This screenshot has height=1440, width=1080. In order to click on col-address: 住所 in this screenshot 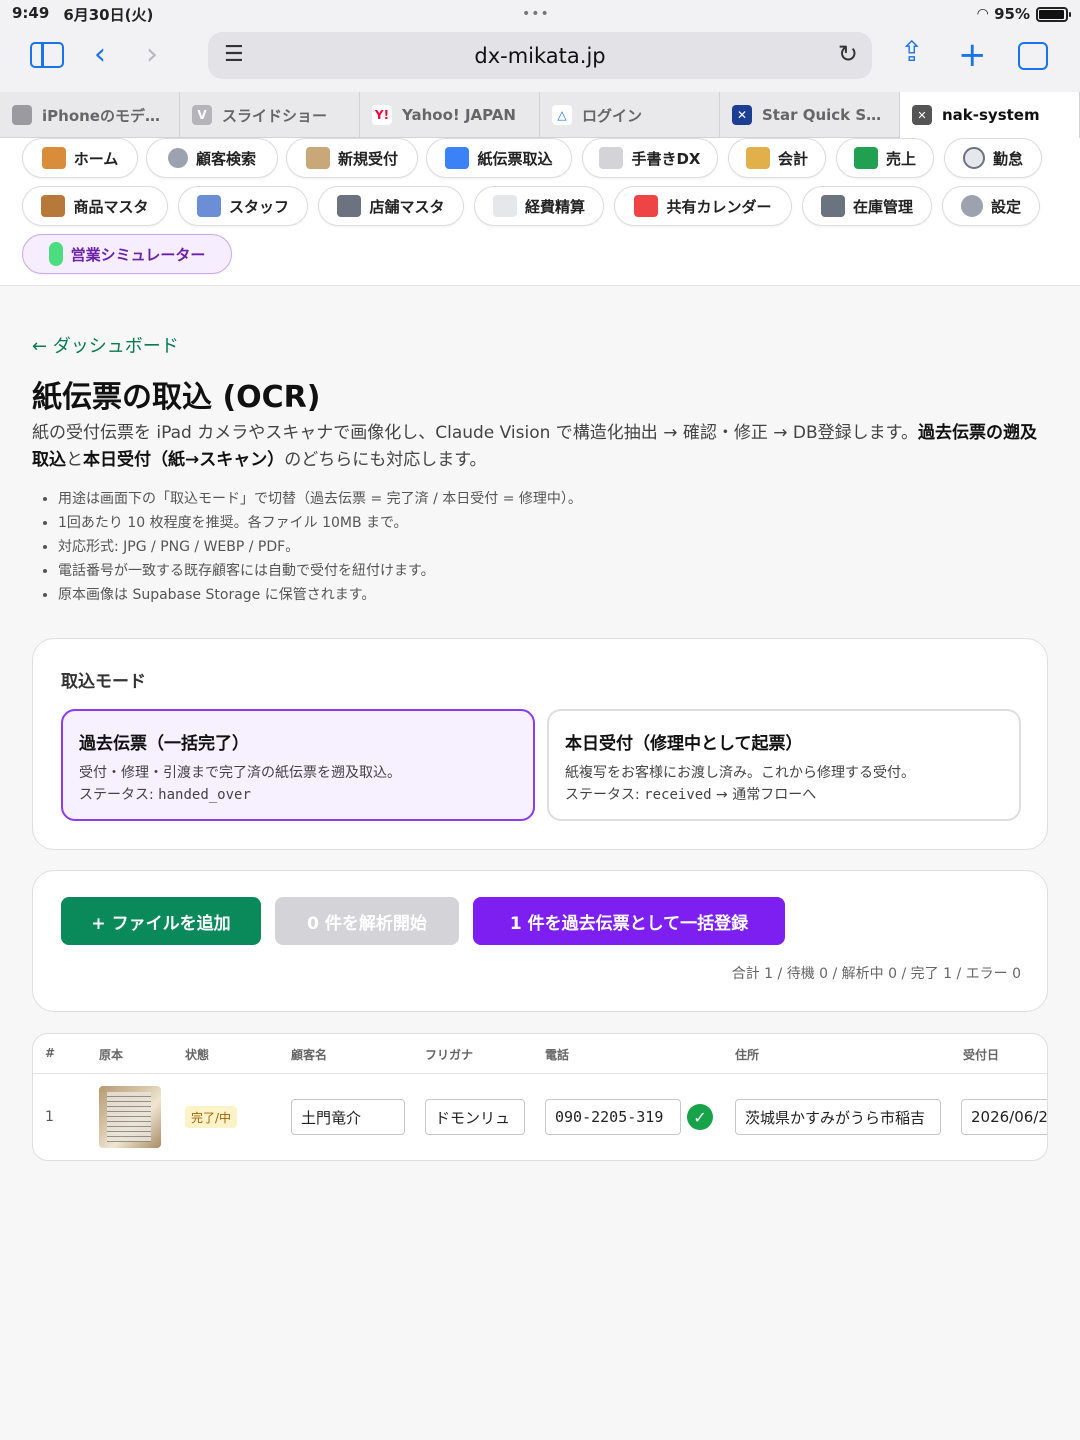, I will do `click(747, 1055)`.